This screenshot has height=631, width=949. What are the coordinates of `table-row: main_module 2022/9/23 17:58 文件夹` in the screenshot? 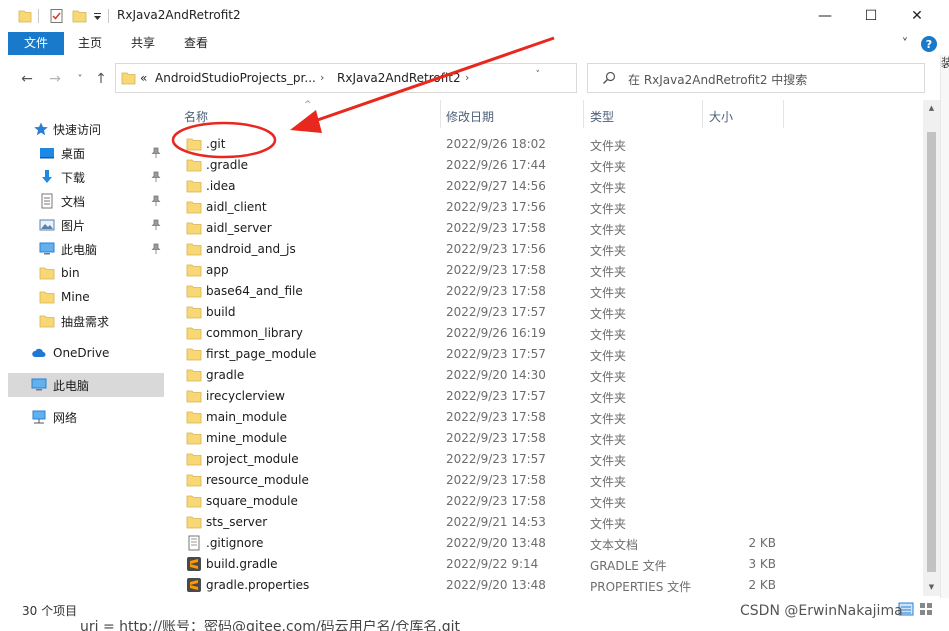 It's located at (480, 417).